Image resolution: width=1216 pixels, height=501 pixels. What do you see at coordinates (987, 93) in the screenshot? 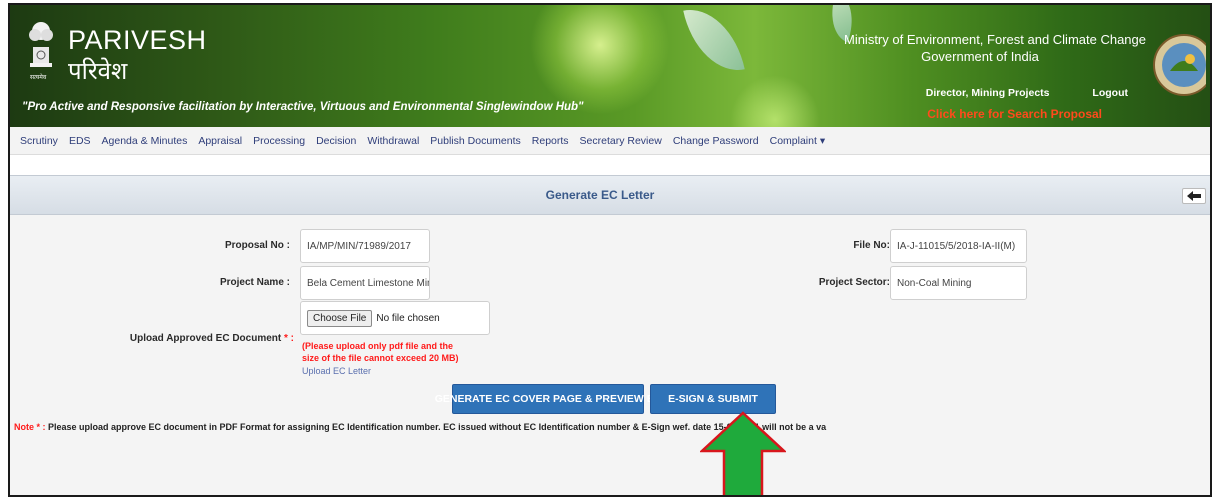
I see `user-role: Director, Mining Projects` at bounding box center [987, 93].